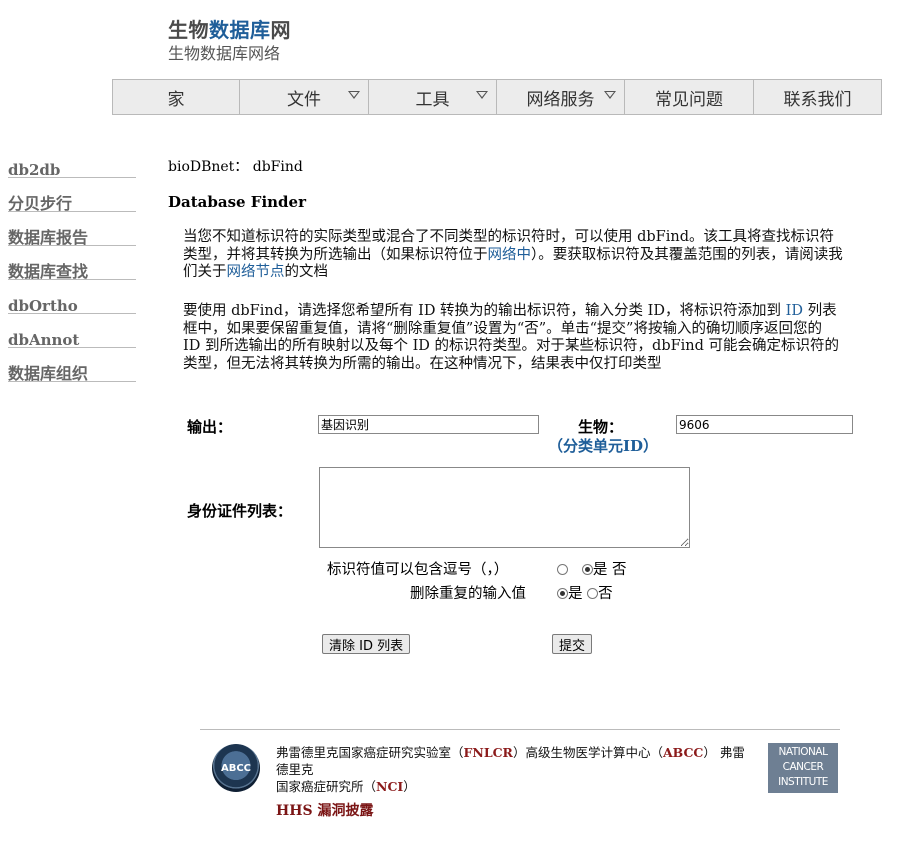 The width and height of the screenshot is (915, 843). What do you see at coordinates (510, 255) in the screenshot?
I see `network-link: 网络中` at bounding box center [510, 255].